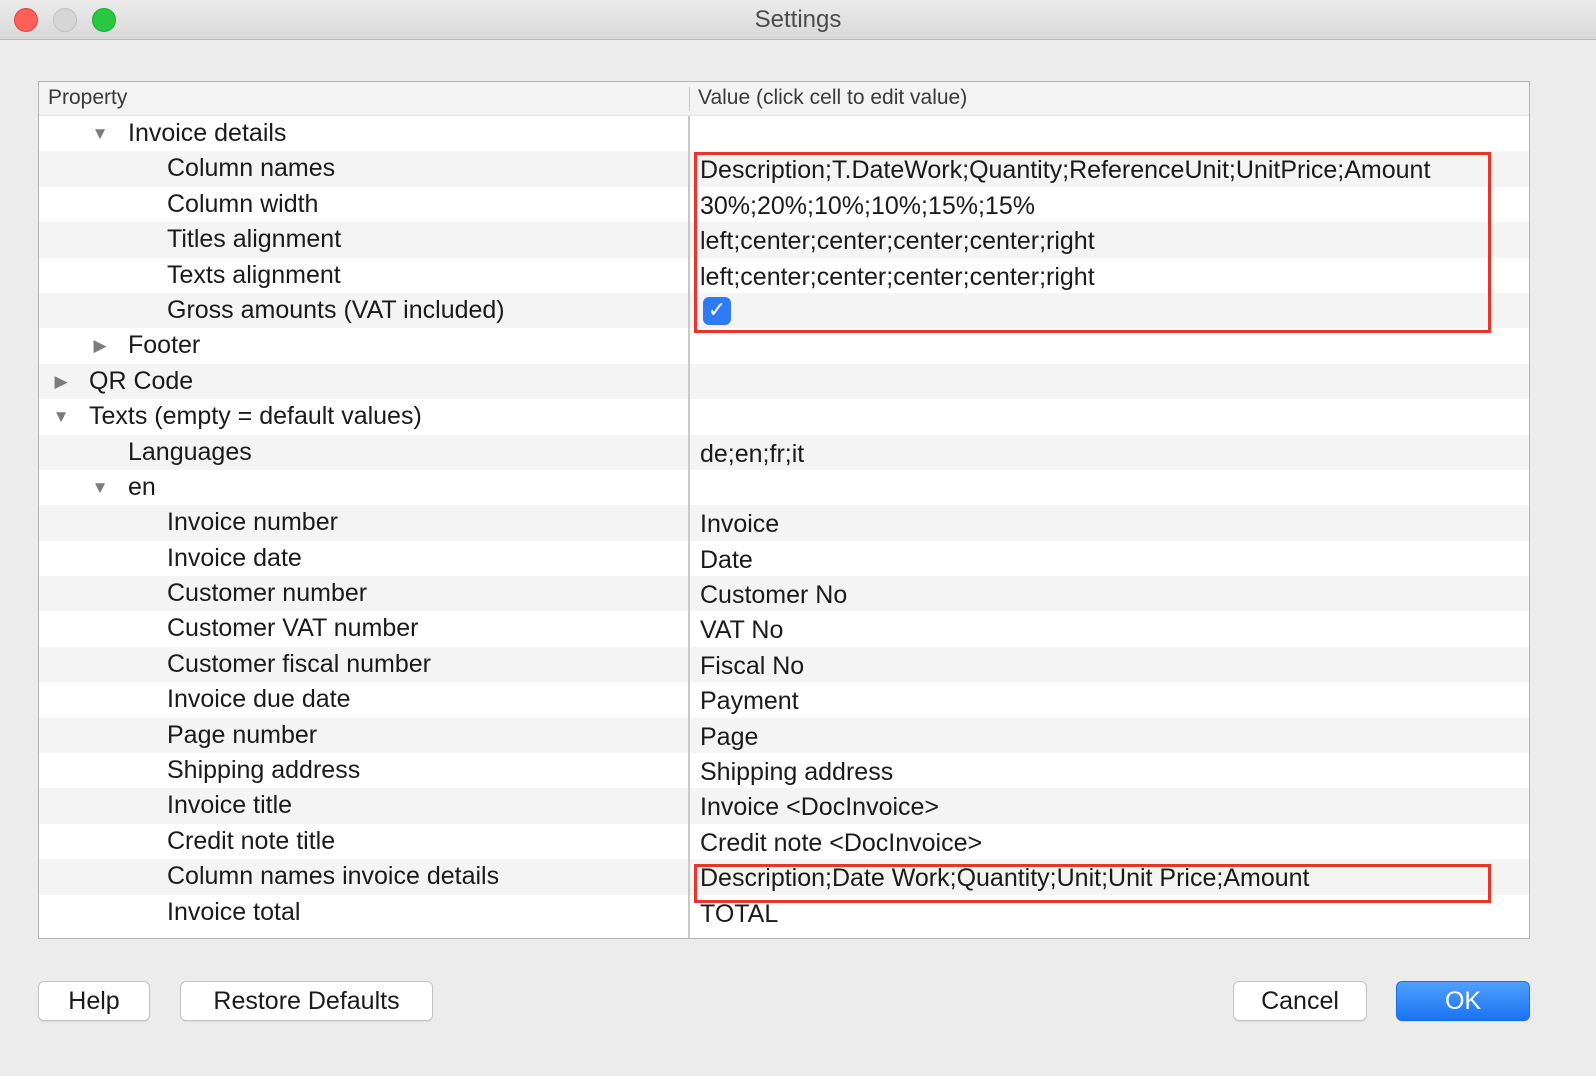 This screenshot has height=1076, width=1596. Describe the element at coordinates (333, 876) in the screenshot. I see `property-label: Column names invoice details` at that location.